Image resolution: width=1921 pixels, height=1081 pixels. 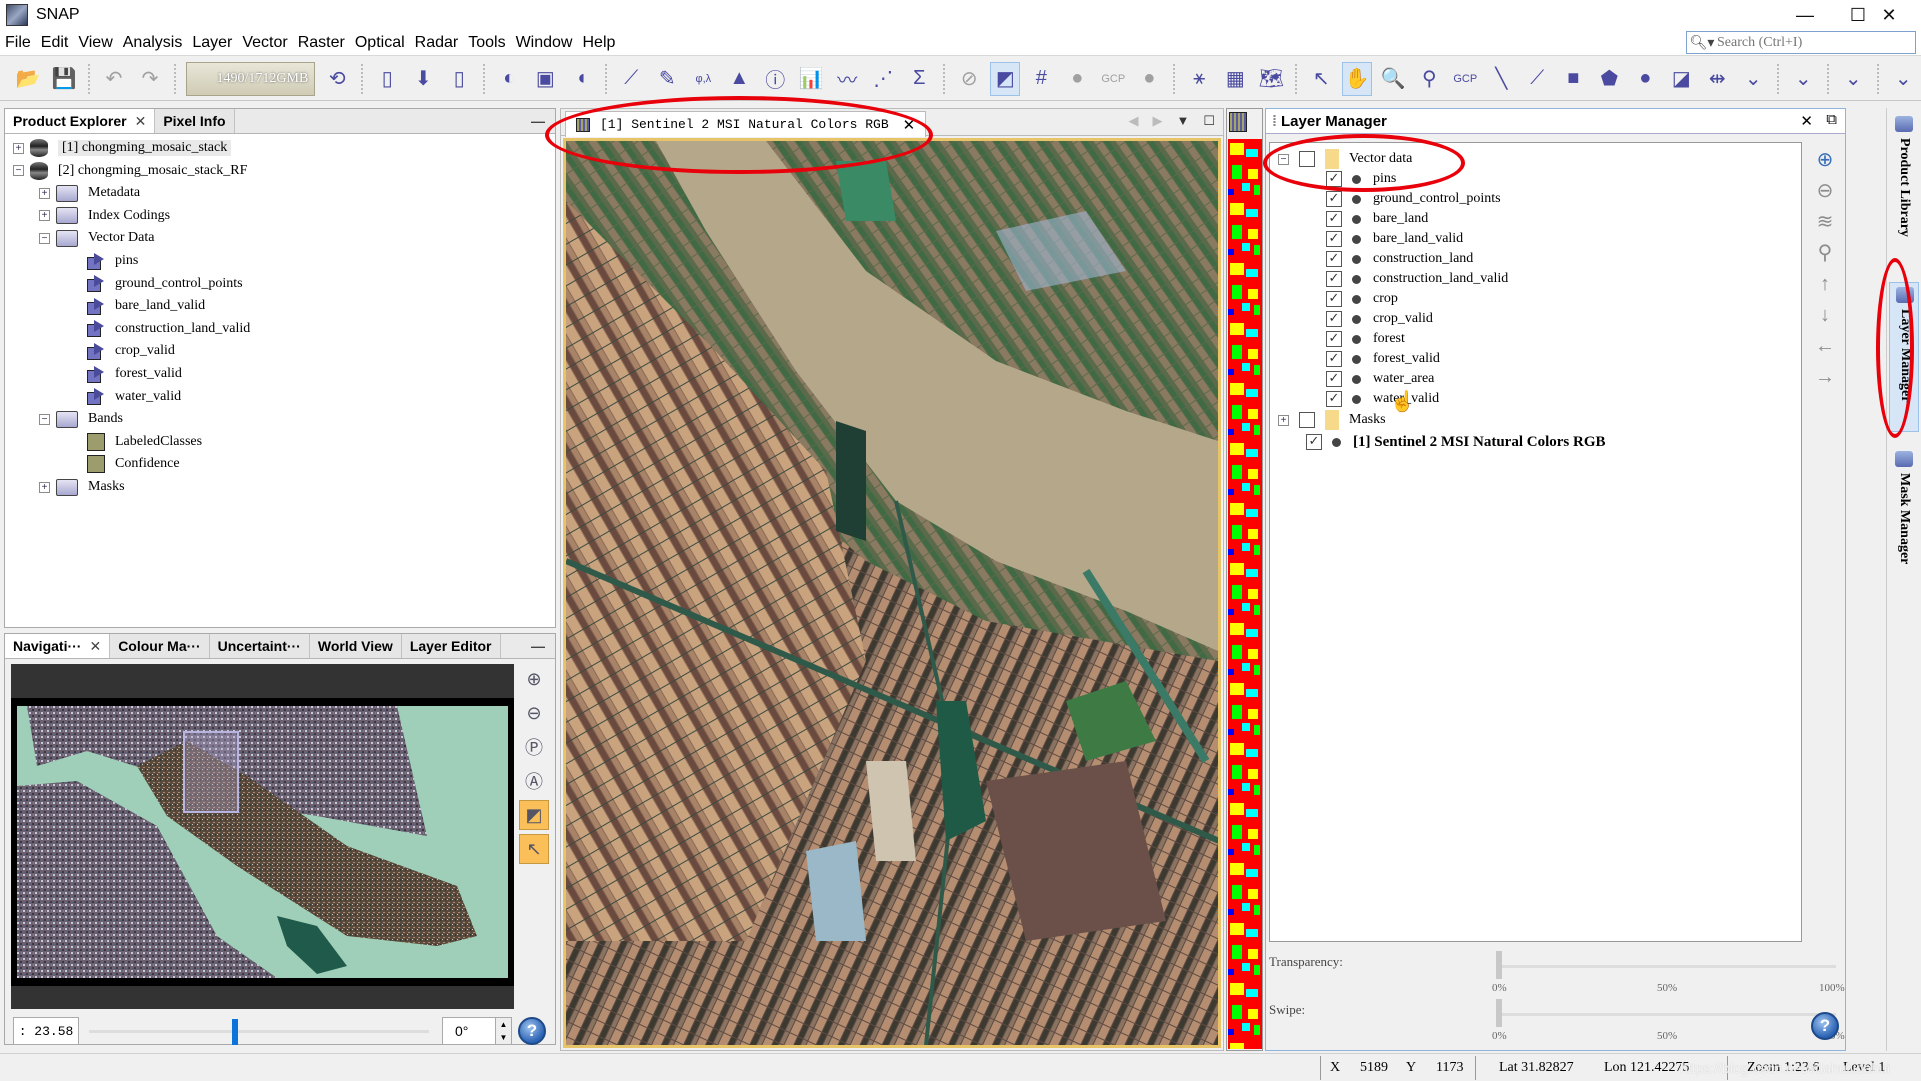 I want to click on tab-list-icon: ▼, so click(x=1182, y=121).